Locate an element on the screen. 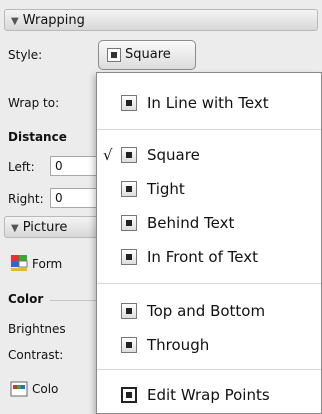 The image size is (322, 414). menu-item-label: Through is located at coordinates (178, 345).